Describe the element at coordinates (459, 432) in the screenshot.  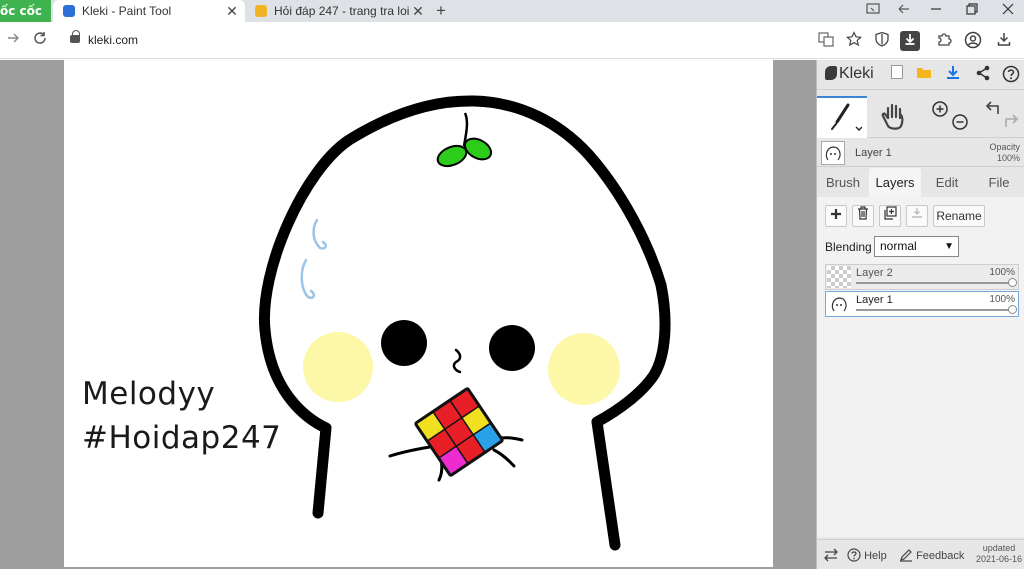
I see `rubiks-cube` at that location.